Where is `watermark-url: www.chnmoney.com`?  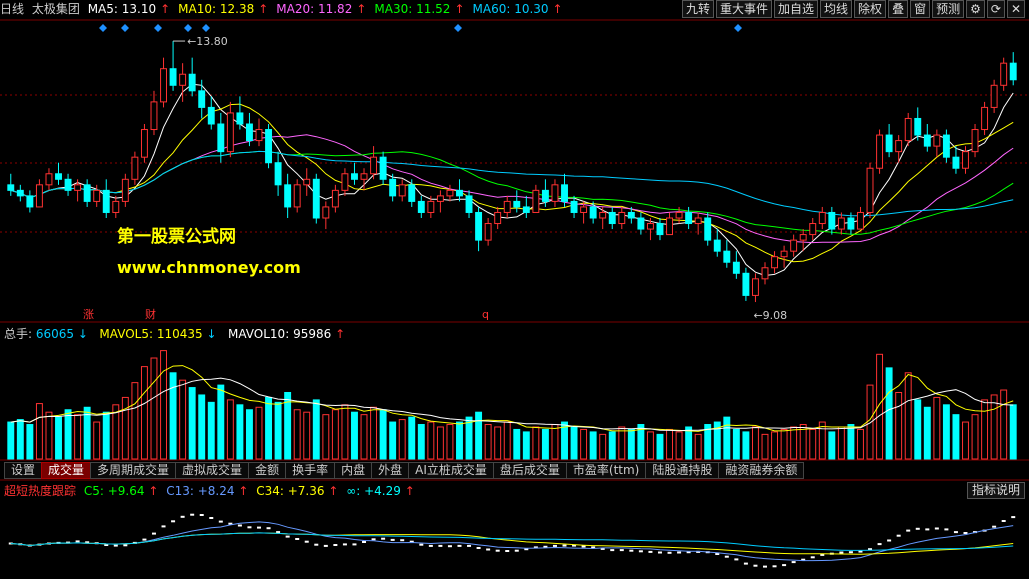
watermark-url: www.chnmoney.com is located at coordinates (209, 267).